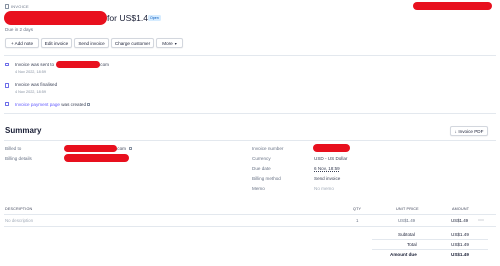 Image resolution: width=500 pixels, height=266 pixels. Describe the element at coordinates (88, 104) in the screenshot. I see `external-link-icon` at that location.